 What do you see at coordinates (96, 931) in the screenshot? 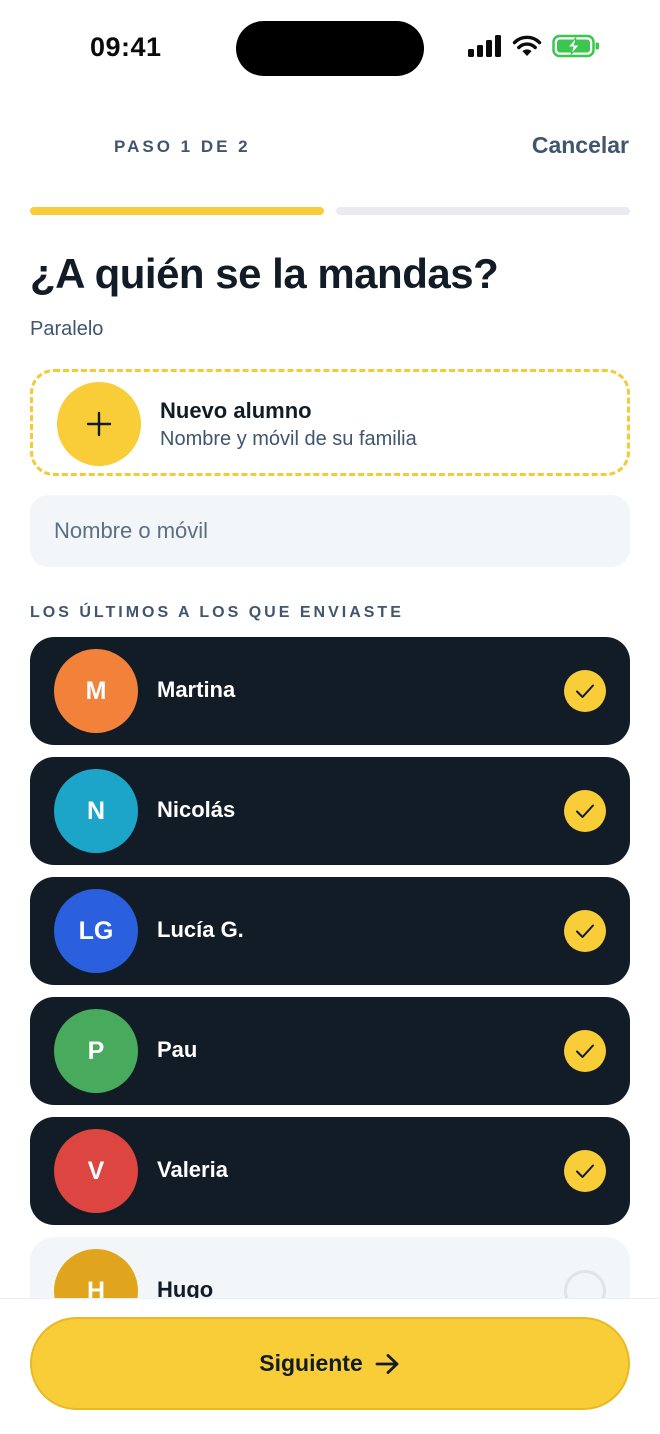
I see `avatar: LG` at bounding box center [96, 931].